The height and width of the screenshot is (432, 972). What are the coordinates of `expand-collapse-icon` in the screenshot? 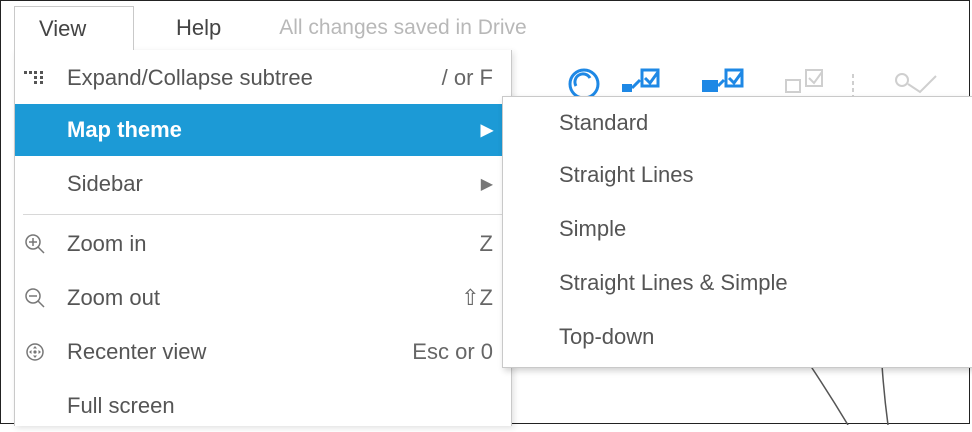 It's located at (35, 78).